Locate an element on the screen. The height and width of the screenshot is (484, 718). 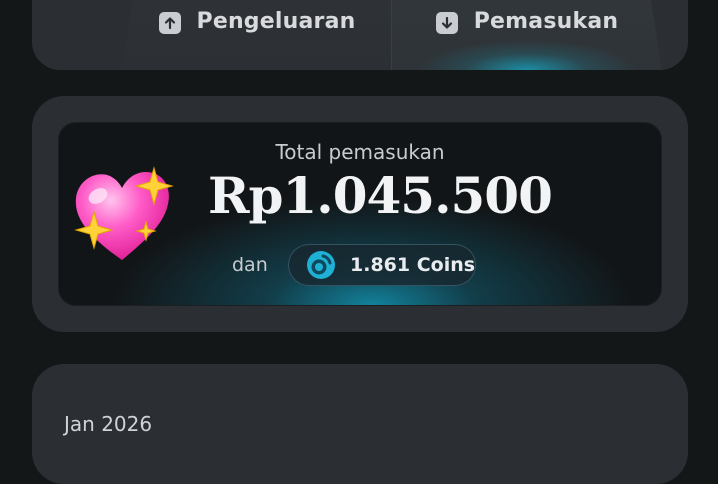
month-header: Jan 2026 is located at coordinates (108, 424).